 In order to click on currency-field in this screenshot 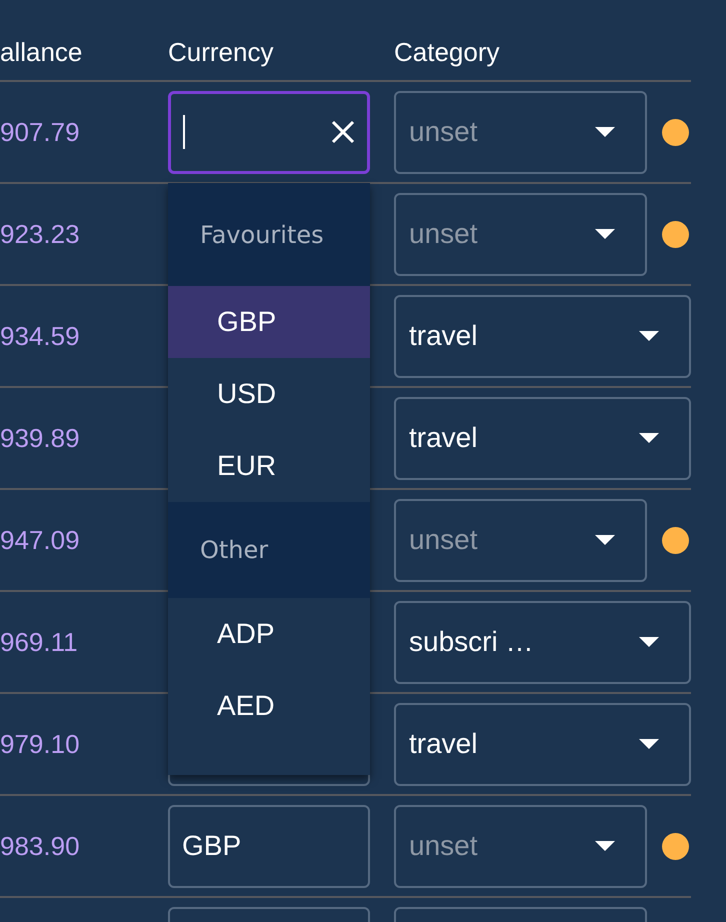, I will do `click(269, 132)`.